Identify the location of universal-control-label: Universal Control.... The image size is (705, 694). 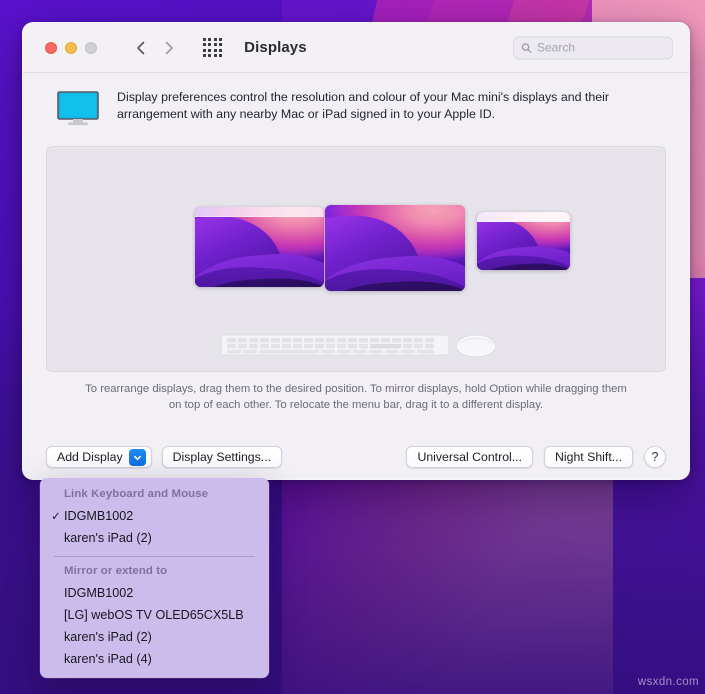
(470, 457).